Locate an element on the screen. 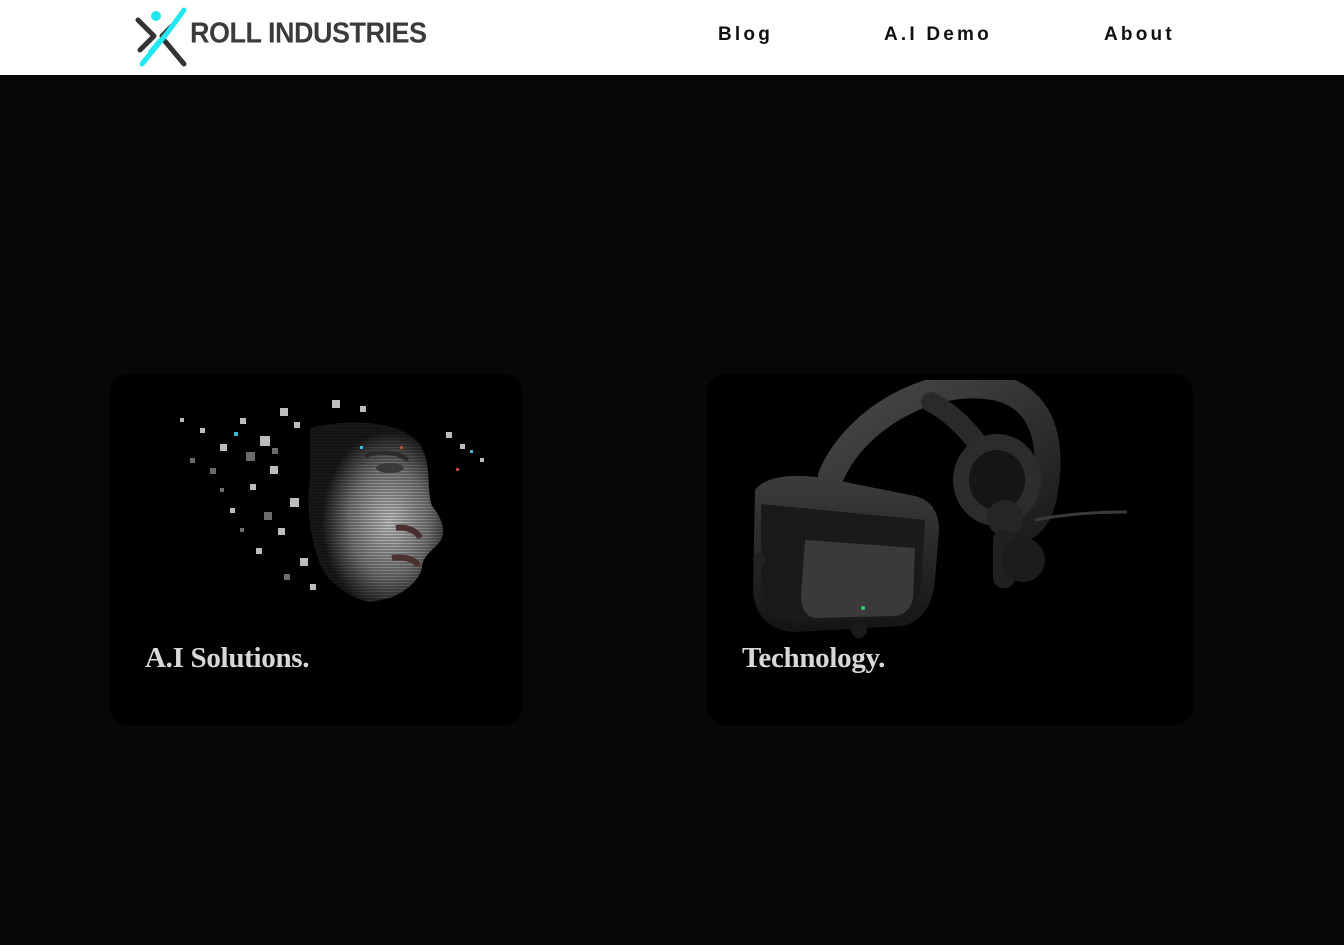 This screenshot has height=945, width=1344. card-title-technology: Technology. is located at coordinates (814, 658).